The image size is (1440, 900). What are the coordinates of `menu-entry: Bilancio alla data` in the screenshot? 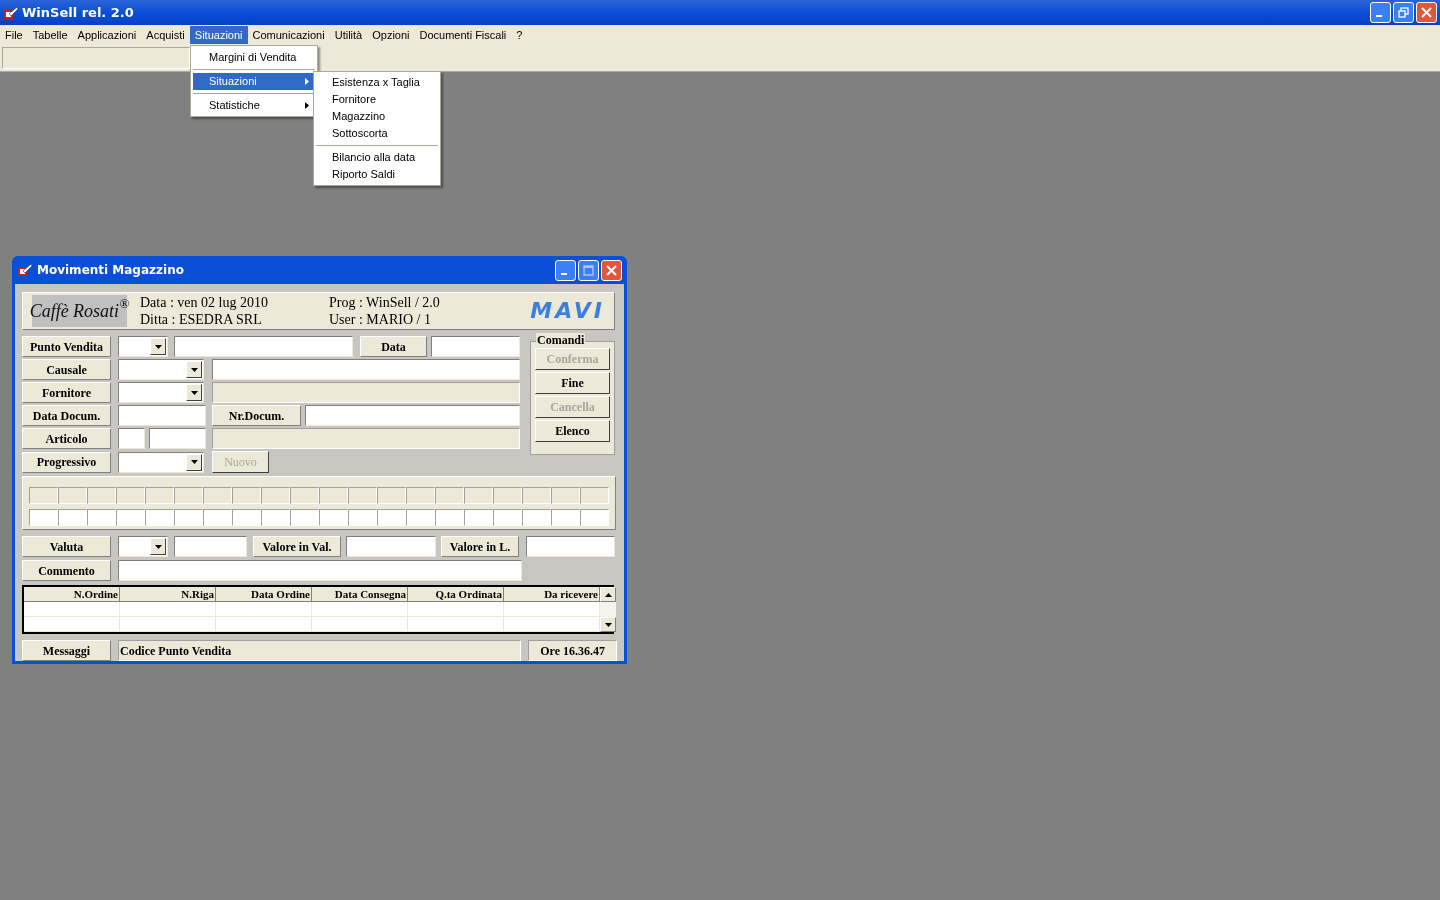 It's located at (377, 157).